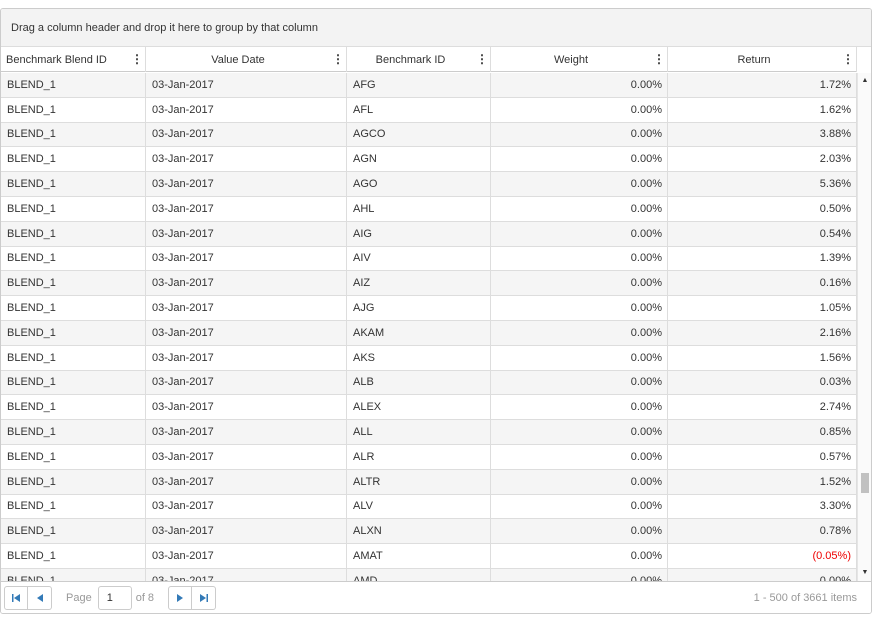 The image size is (878, 619). Describe the element at coordinates (429, 574) in the screenshot. I see `table-row: BLEND_1 03-Jan-2017 AMD 0.00% 0.00%` at that location.